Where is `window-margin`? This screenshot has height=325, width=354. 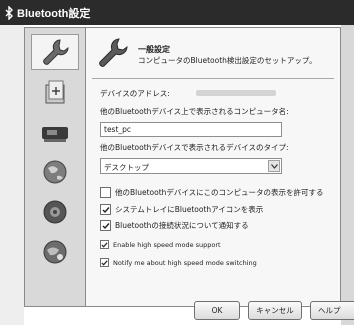 window-margin is located at coordinates (12, 175).